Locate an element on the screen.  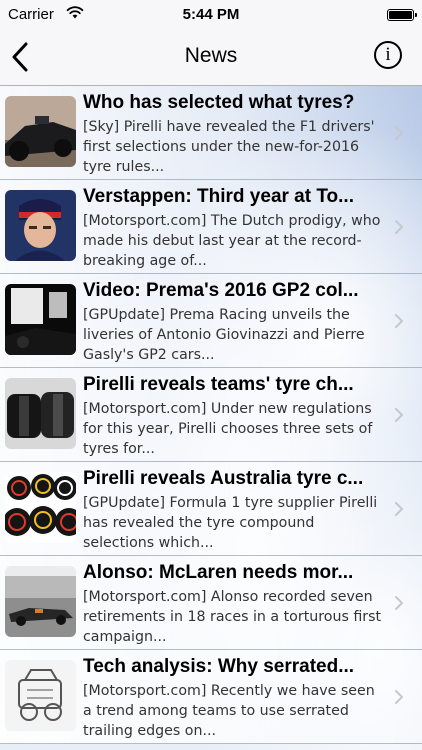
info-icon: i is located at coordinates (388, 54).